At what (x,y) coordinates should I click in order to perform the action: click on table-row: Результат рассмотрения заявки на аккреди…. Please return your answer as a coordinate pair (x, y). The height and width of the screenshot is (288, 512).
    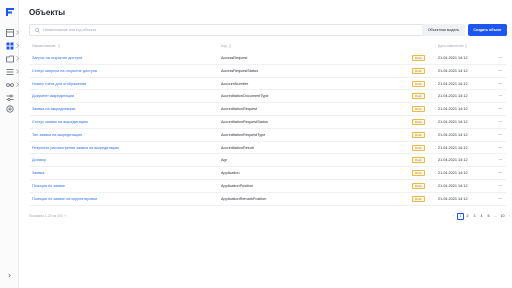
    Looking at the image, I should click on (268, 148).